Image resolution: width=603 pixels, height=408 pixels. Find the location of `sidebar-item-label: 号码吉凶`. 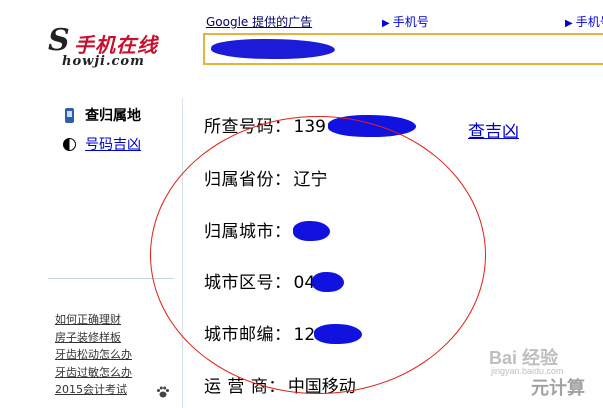

sidebar-item-label: 号码吉凶 is located at coordinates (113, 144).